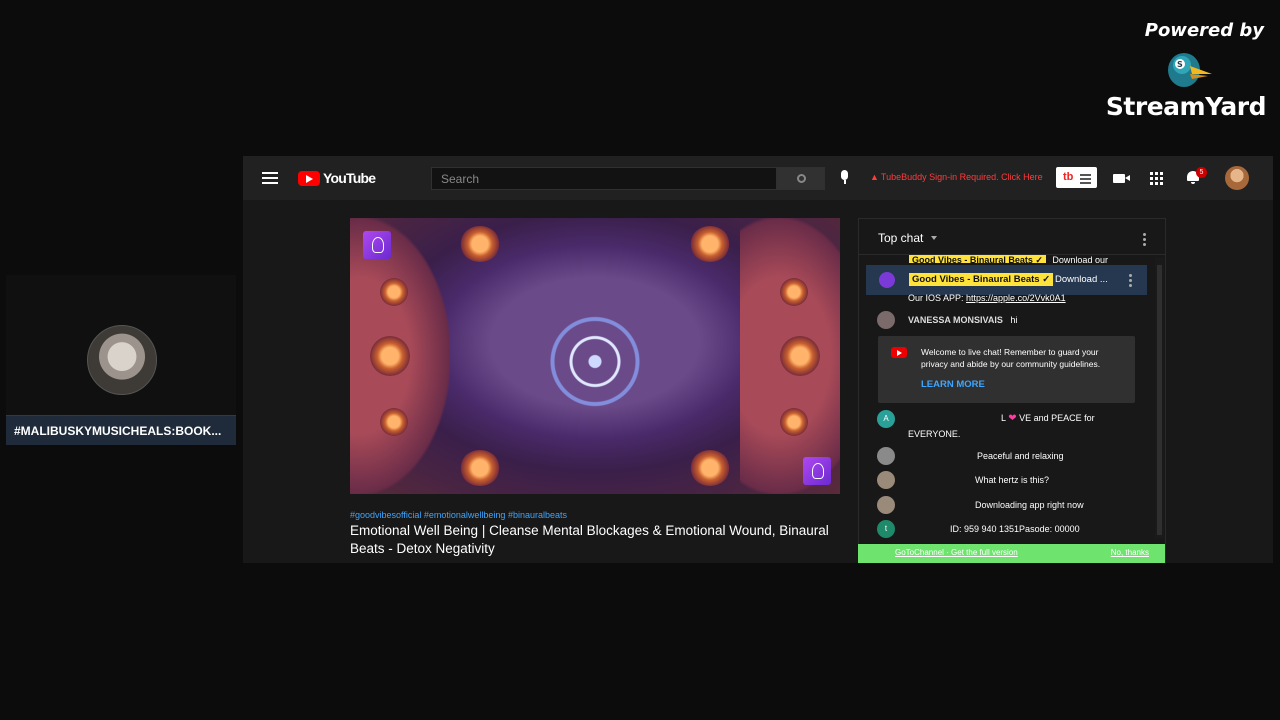 The image size is (1280, 720). Describe the element at coordinates (1130, 281) in the screenshot. I see `pinned-more-icon` at that location.